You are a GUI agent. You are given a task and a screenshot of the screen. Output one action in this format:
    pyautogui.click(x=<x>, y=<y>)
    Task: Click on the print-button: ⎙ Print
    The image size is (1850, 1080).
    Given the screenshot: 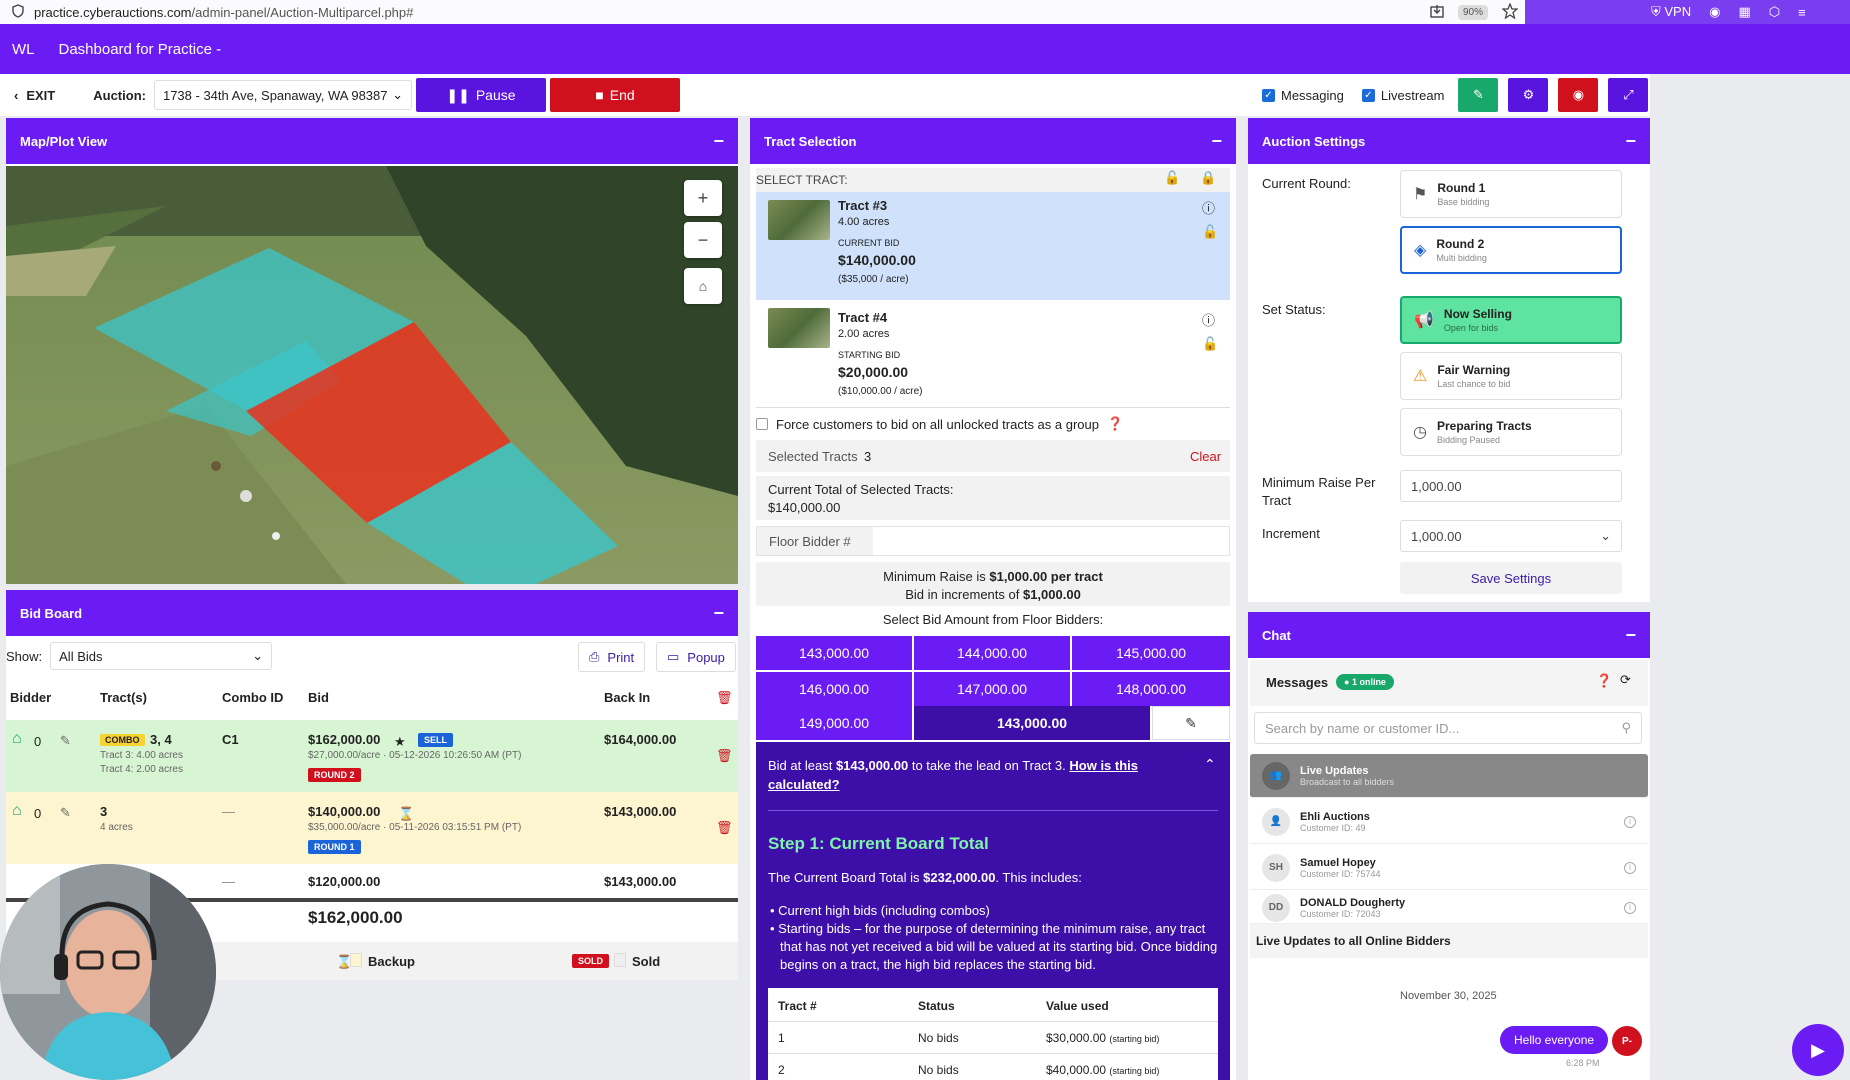 What is the action you would take?
    pyautogui.click(x=612, y=657)
    